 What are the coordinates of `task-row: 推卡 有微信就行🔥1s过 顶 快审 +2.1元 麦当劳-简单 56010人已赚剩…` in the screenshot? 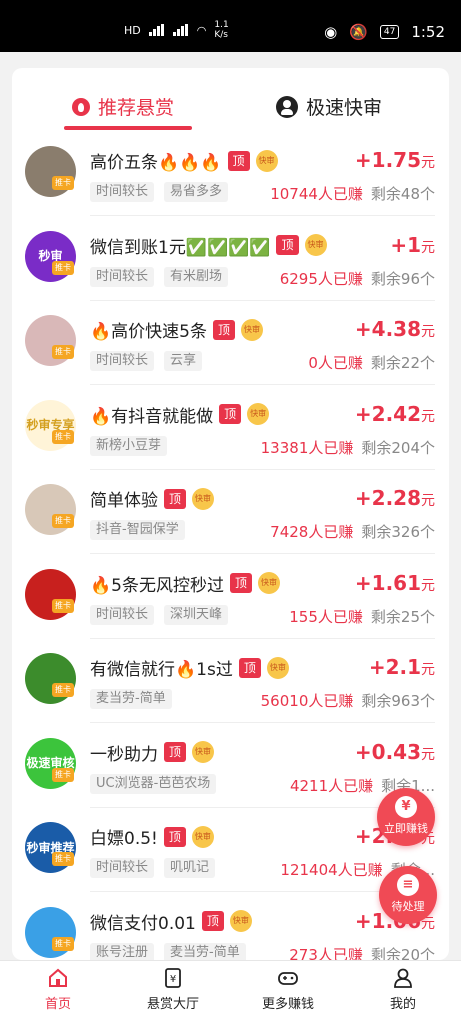 It's located at (230, 681).